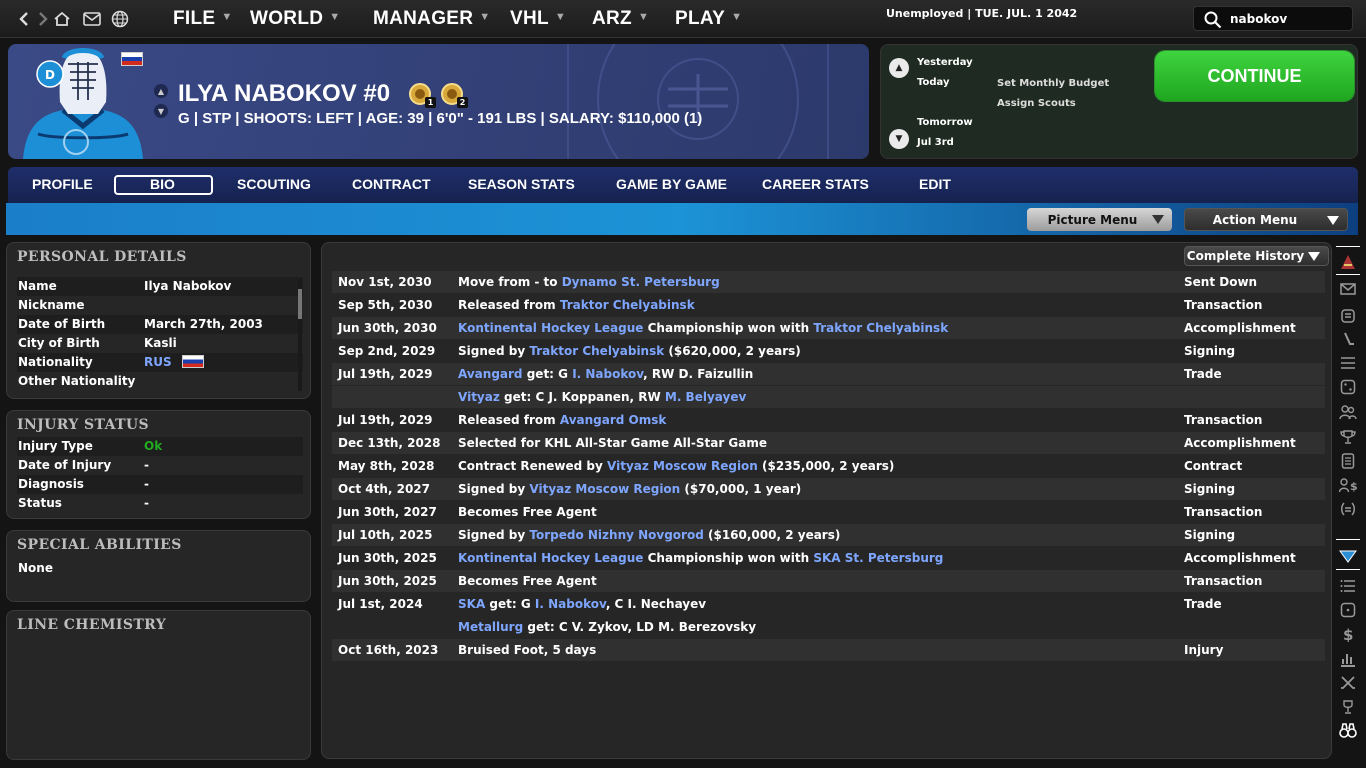  What do you see at coordinates (671, 184) in the screenshot?
I see `tab-game-by-game: GAME BY GAME` at bounding box center [671, 184].